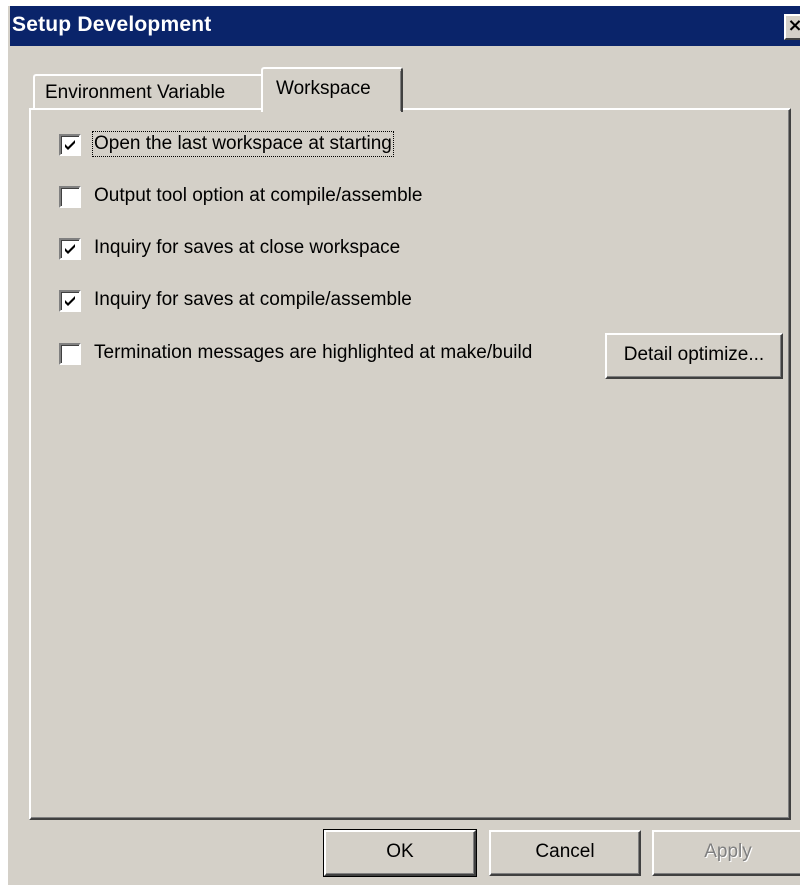  I want to click on inquiry-close-workspace-checkbox, so click(70, 249).